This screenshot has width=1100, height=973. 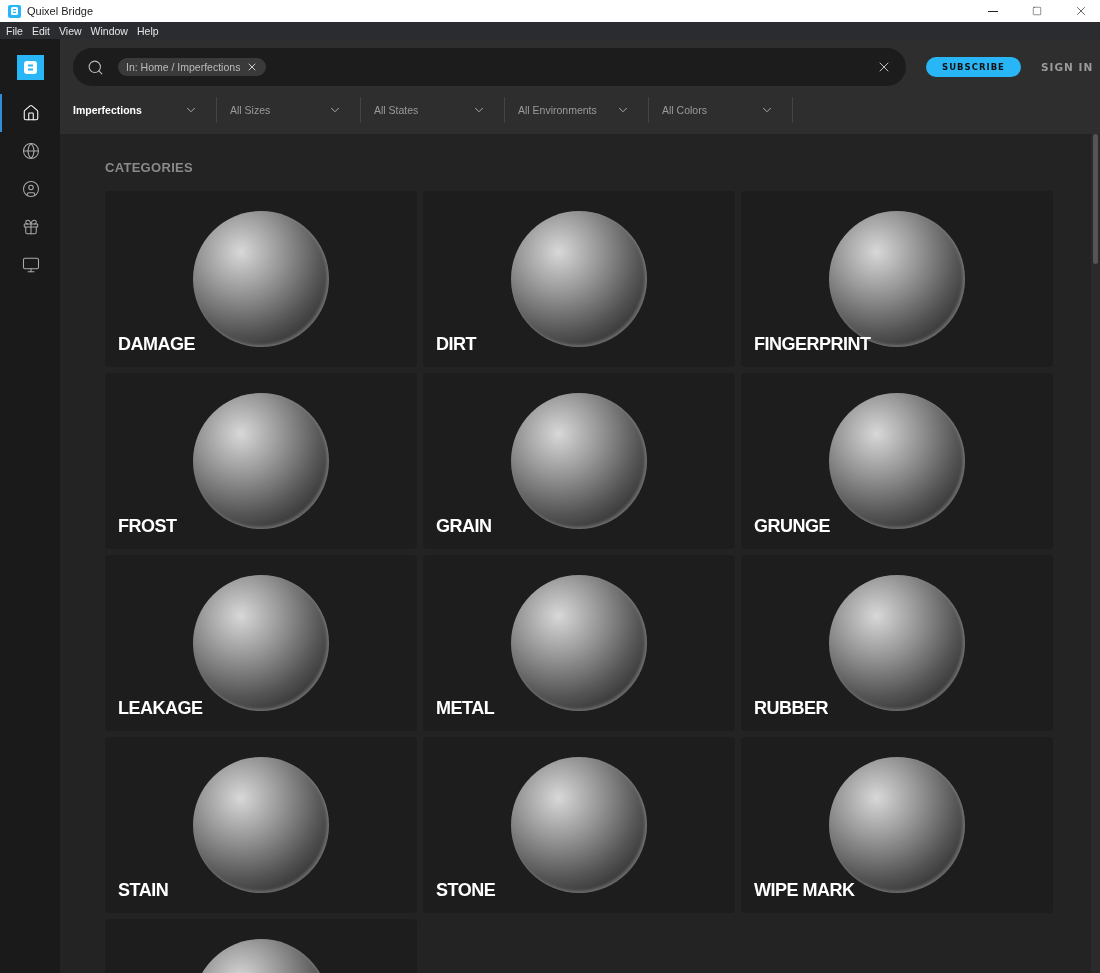 I want to click on category-card: WIPE MARK, so click(x=897, y=825).